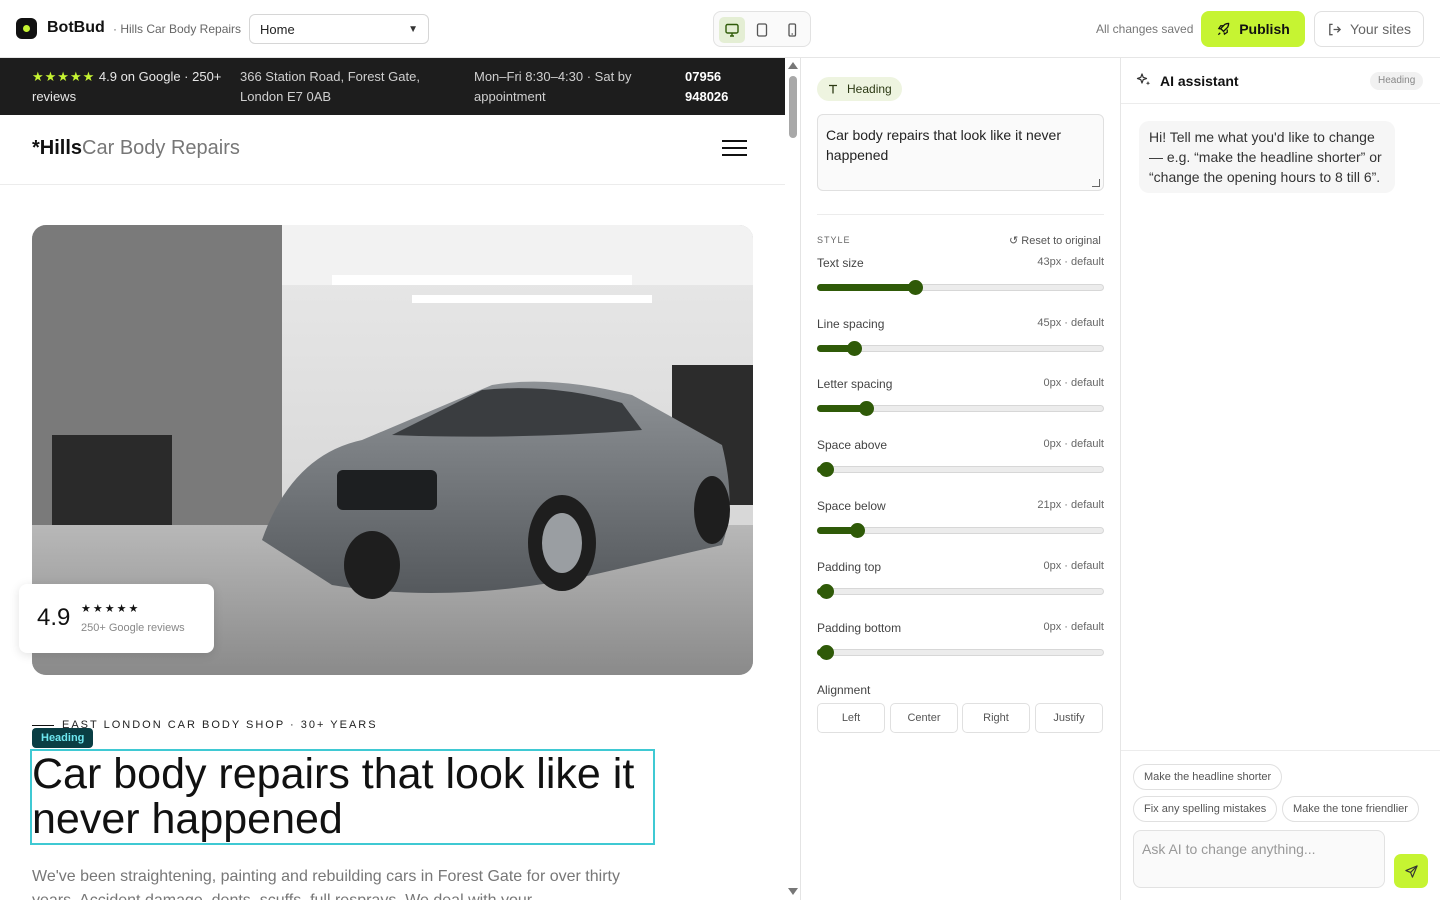 The height and width of the screenshot is (900, 1440). Describe the element at coordinates (1061, 241) in the screenshot. I see `reset-label: Reset to original` at that location.